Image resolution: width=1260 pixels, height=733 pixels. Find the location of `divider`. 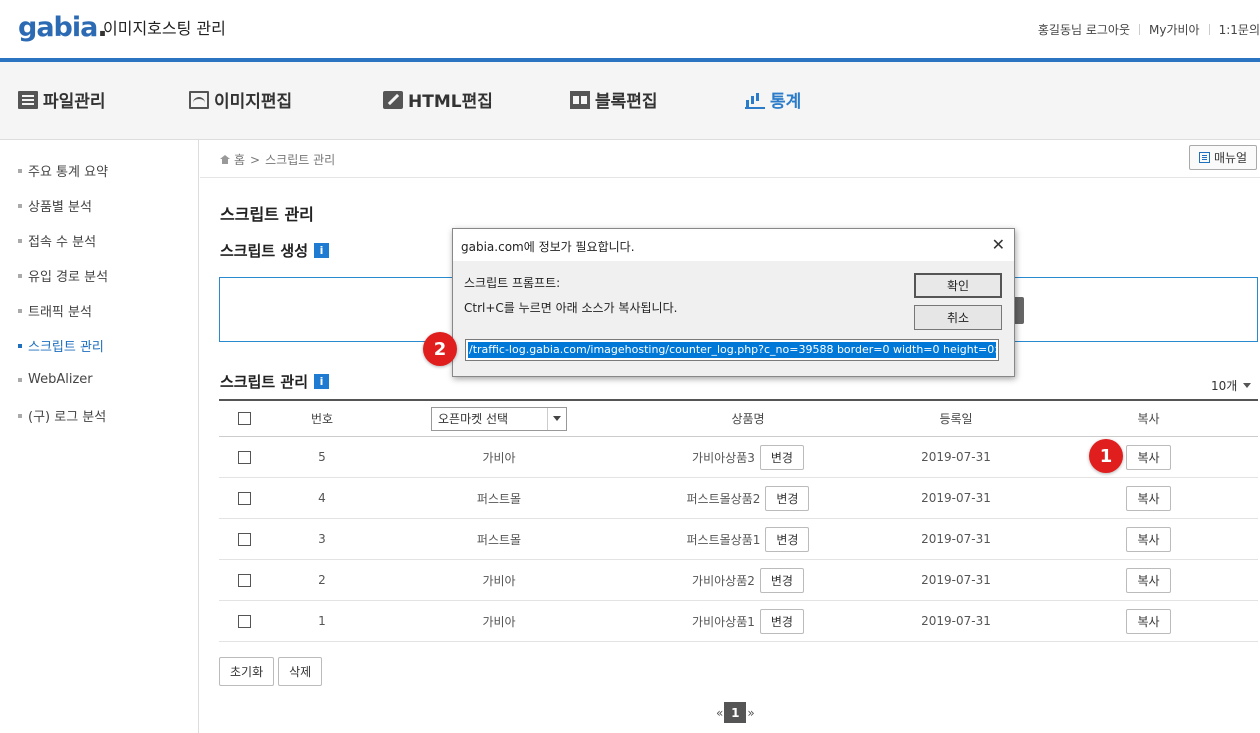

divider is located at coordinates (1140, 29).